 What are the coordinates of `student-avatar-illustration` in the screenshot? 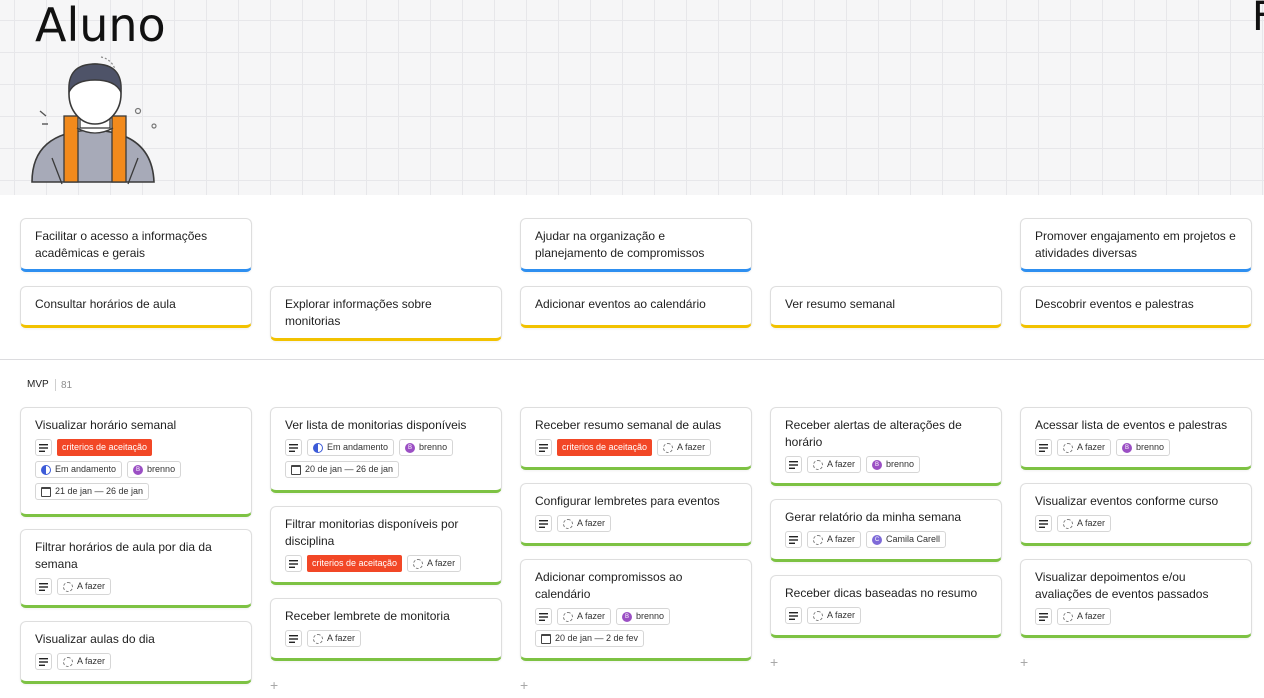 It's located at (95, 119).